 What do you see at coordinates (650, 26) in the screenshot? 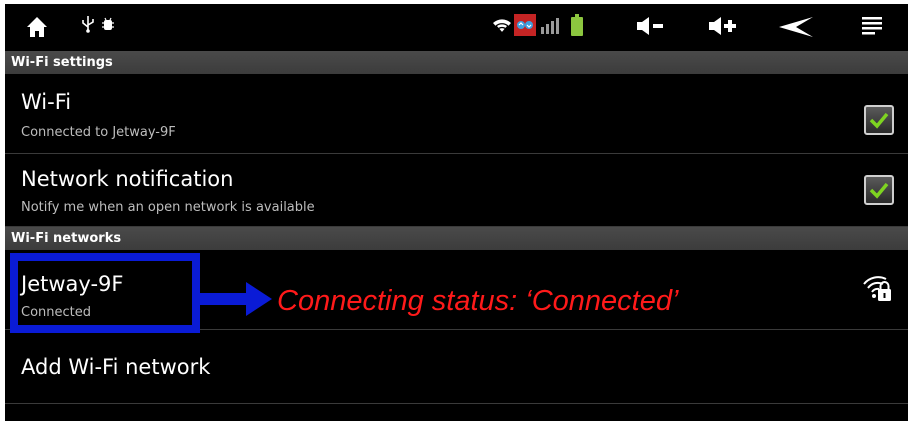
I see `volume-down-icon` at bounding box center [650, 26].